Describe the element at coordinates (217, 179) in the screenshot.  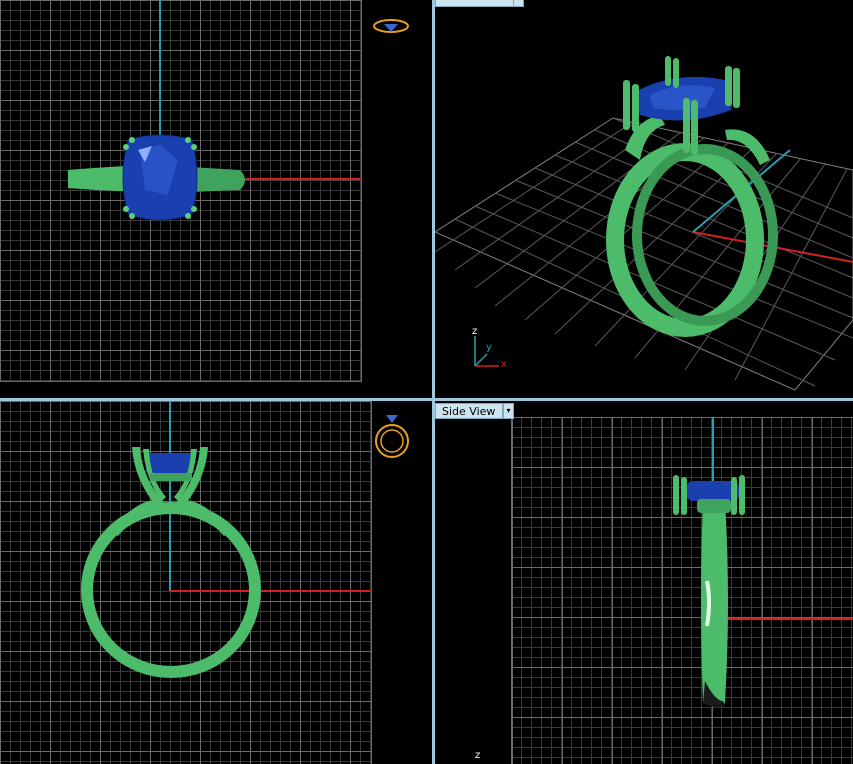
I see `ring-shank-top-right` at that location.